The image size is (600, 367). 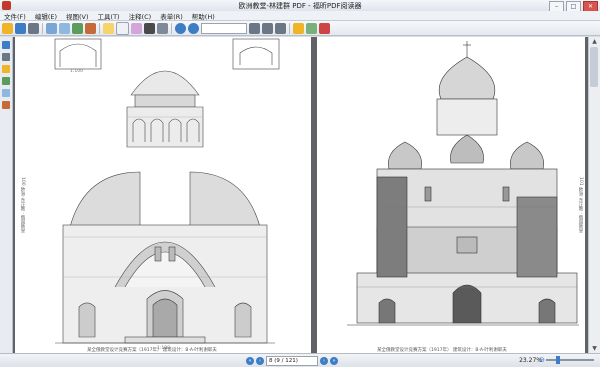 I want to click on page-icon, so click(x=77, y=28).